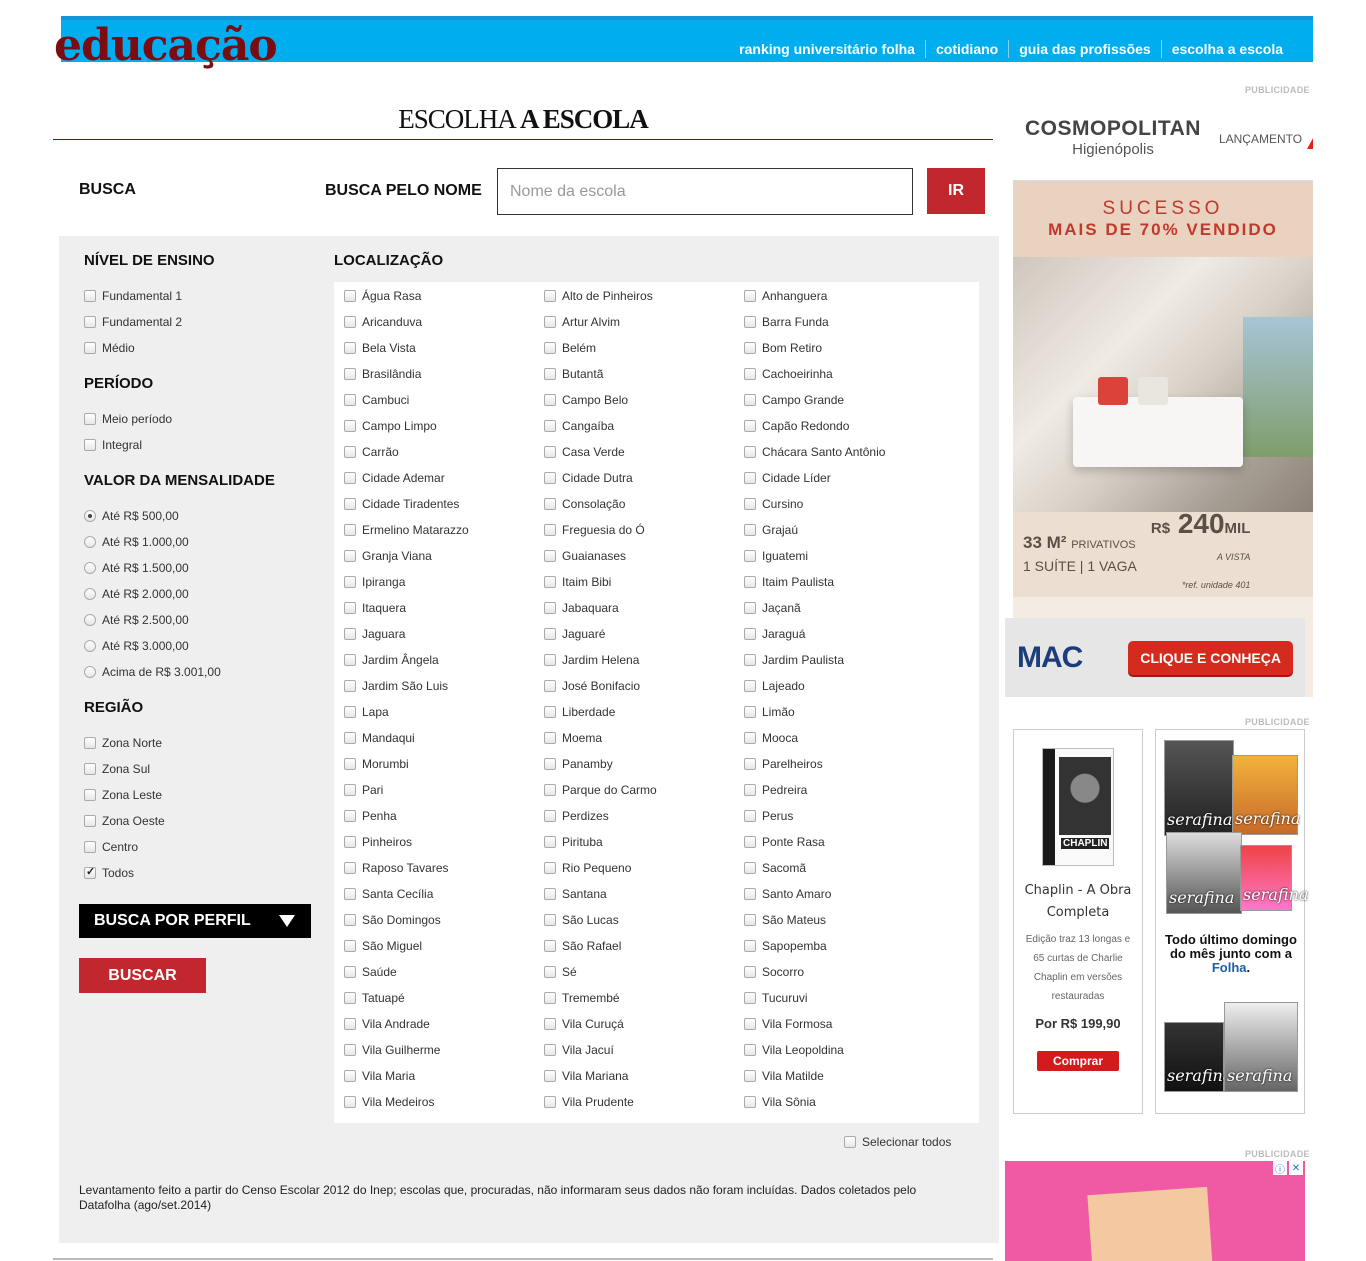  Describe the element at coordinates (771, 530) in the screenshot. I see `localizacao-option: Grajaú` at that location.